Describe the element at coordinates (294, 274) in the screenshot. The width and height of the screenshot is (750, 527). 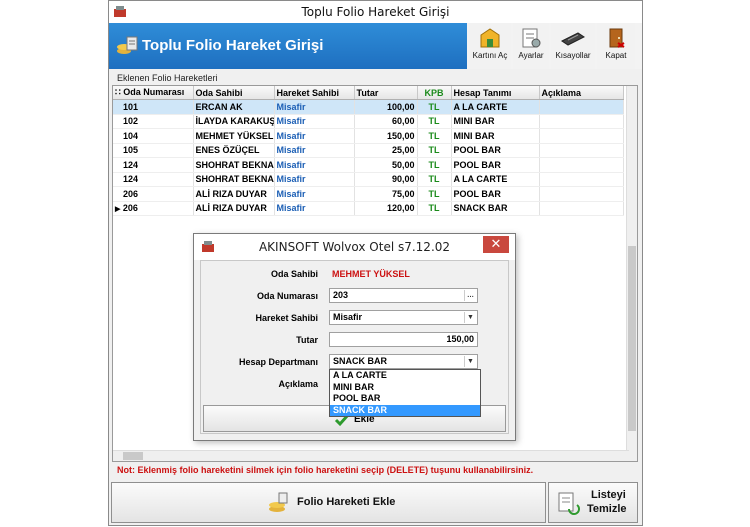
I see `oda-sahibi-label: Oda Sahibi` at that location.